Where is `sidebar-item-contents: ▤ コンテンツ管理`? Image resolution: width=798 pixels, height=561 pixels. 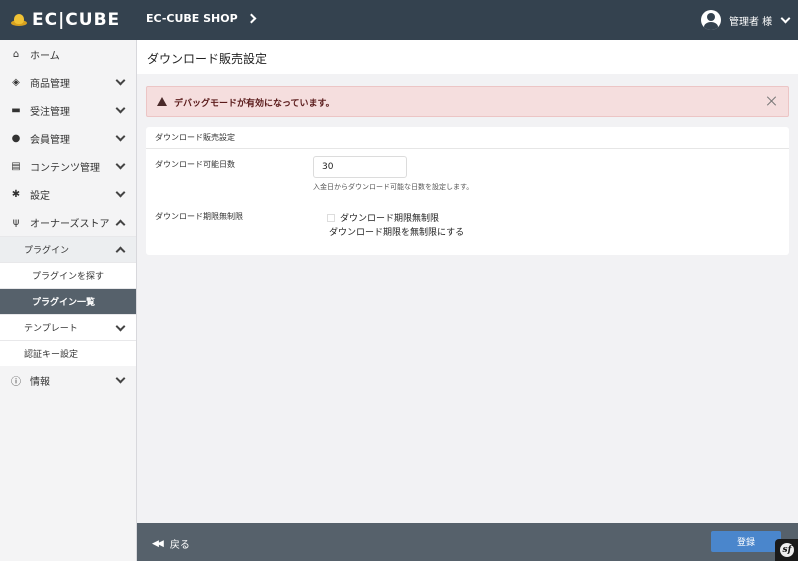
sidebar-item-contents: ▤ コンテンツ管理 is located at coordinates (68, 166).